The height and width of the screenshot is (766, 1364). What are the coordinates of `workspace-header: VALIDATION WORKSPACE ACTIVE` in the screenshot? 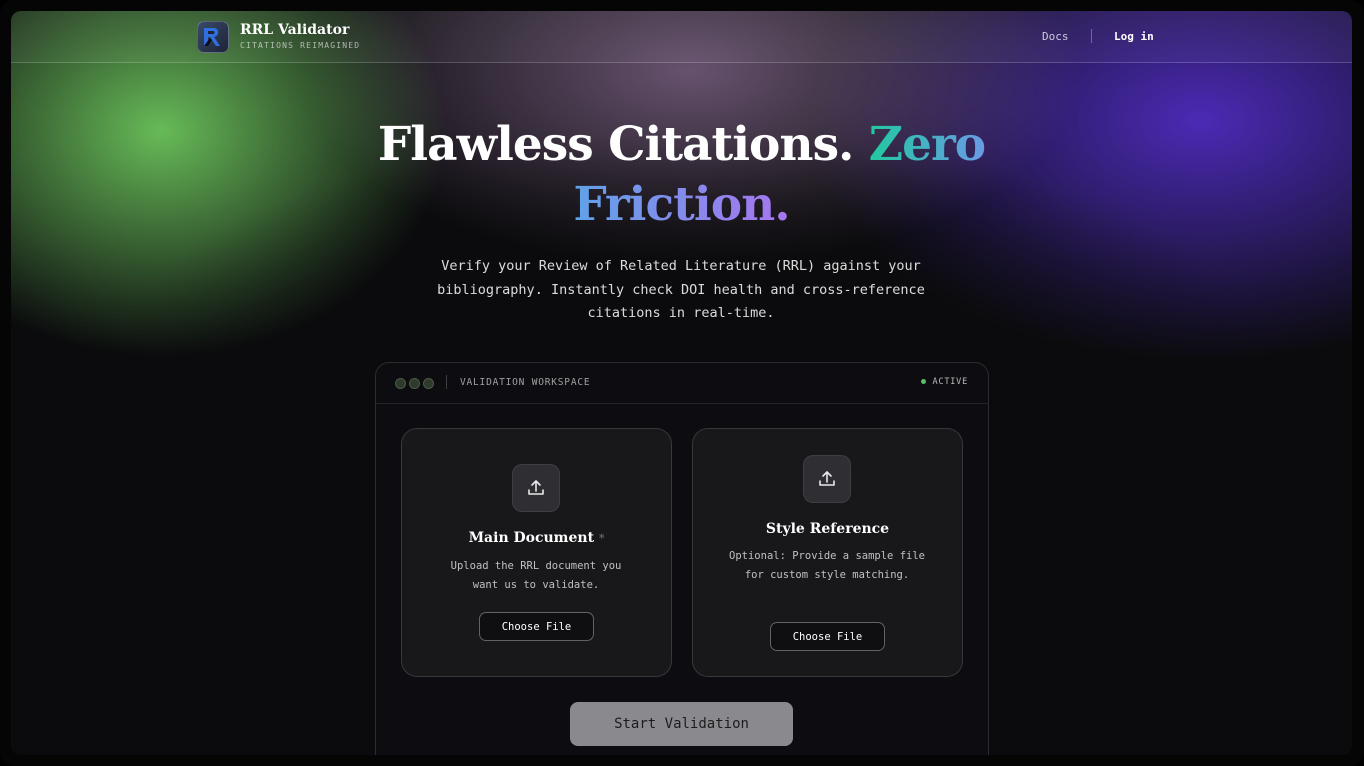 It's located at (682, 383).